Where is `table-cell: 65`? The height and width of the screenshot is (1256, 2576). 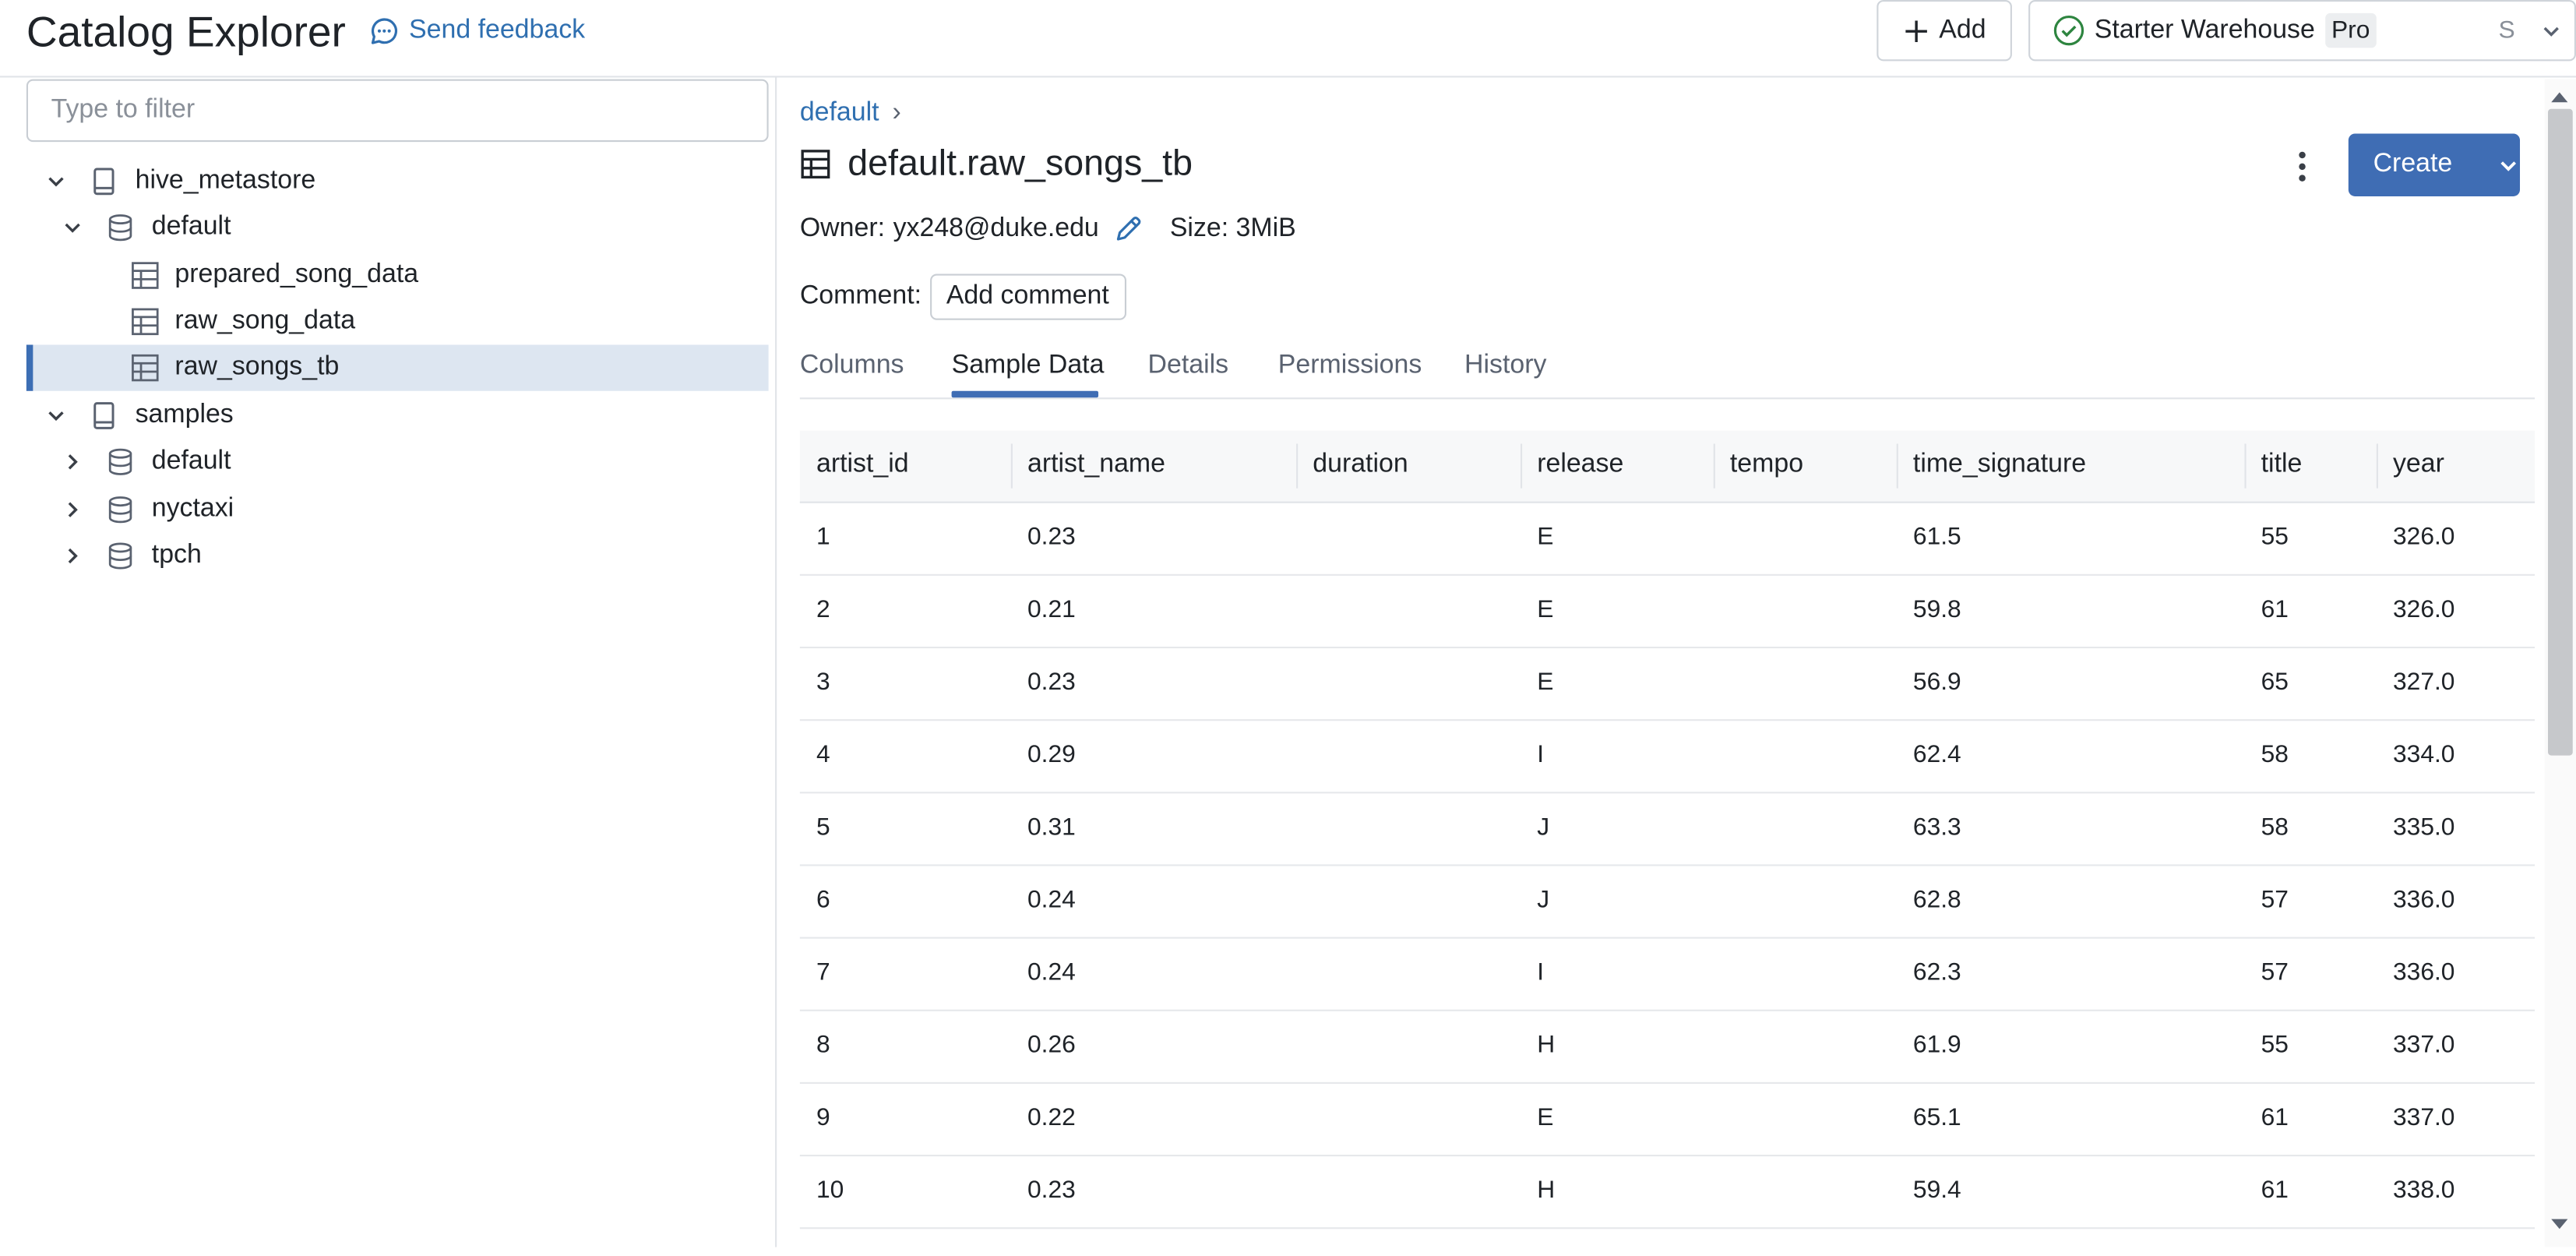
table-cell: 65 is located at coordinates (2275, 683).